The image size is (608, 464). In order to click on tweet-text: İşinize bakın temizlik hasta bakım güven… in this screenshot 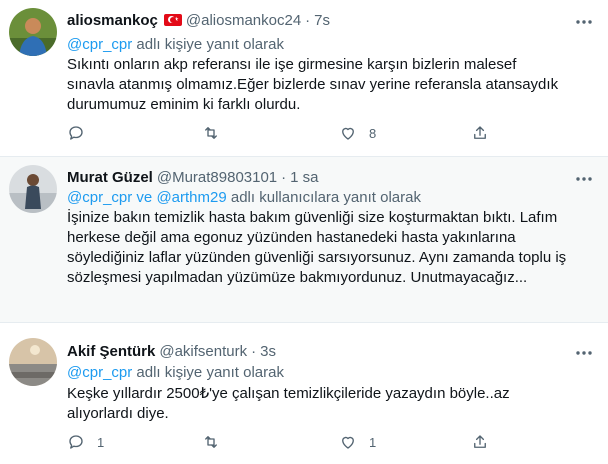, I will do `click(317, 247)`.